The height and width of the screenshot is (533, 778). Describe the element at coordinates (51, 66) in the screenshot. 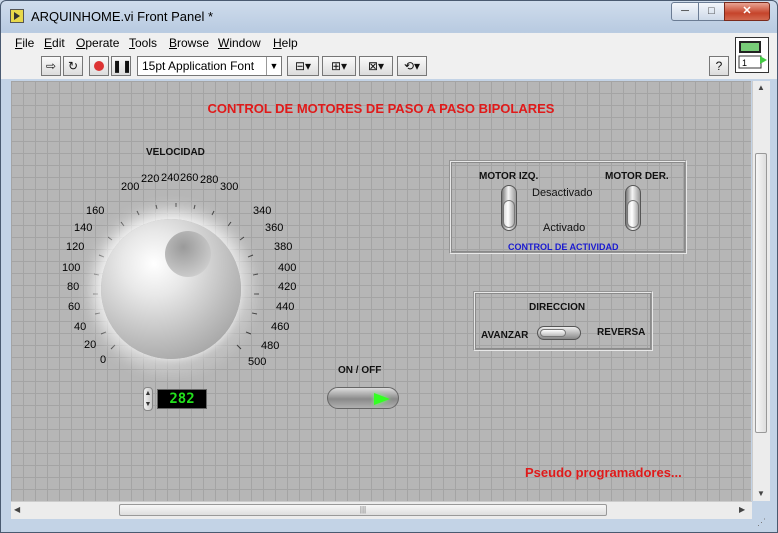

I see `run-arrow-icon: ⇨` at that location.